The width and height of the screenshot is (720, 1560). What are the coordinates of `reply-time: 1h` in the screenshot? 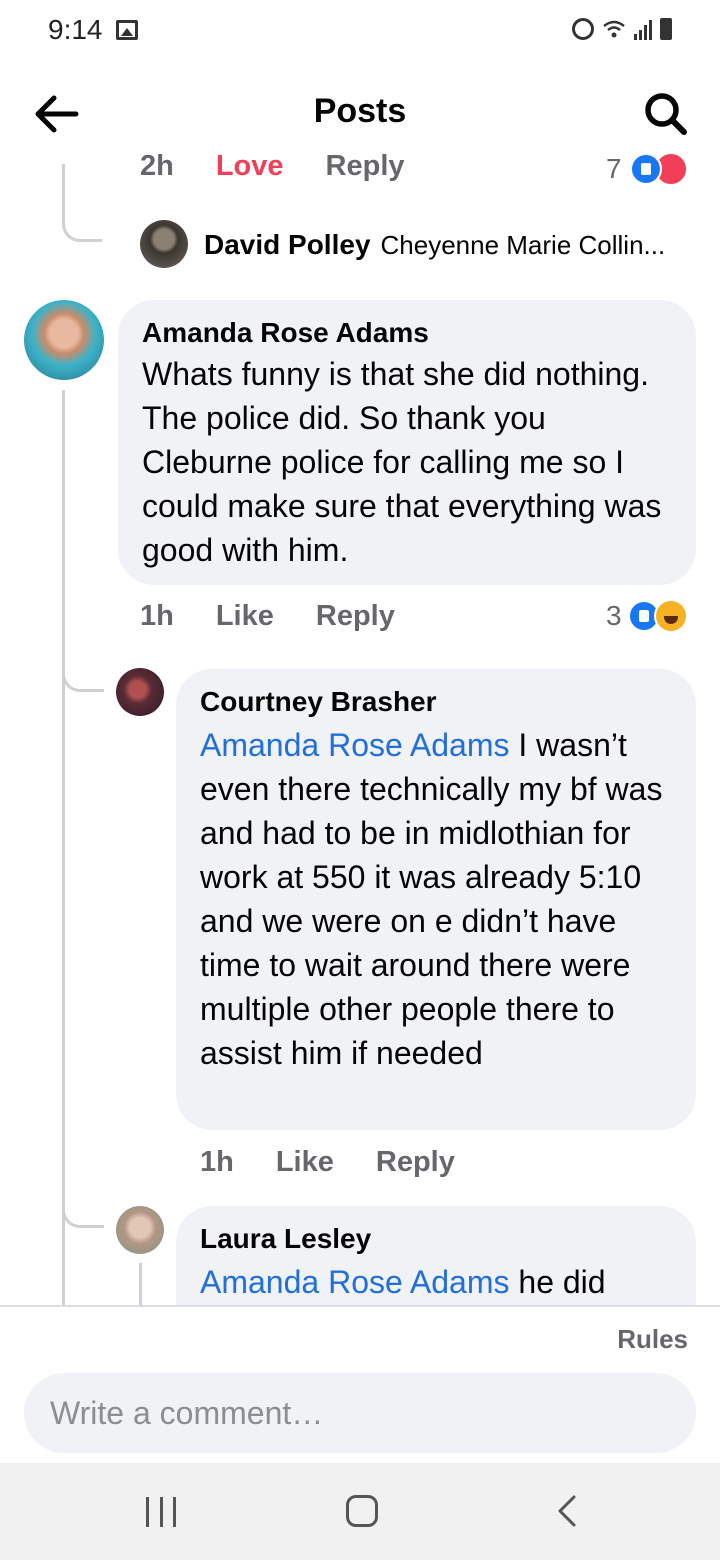 It's located at (217, 1162).